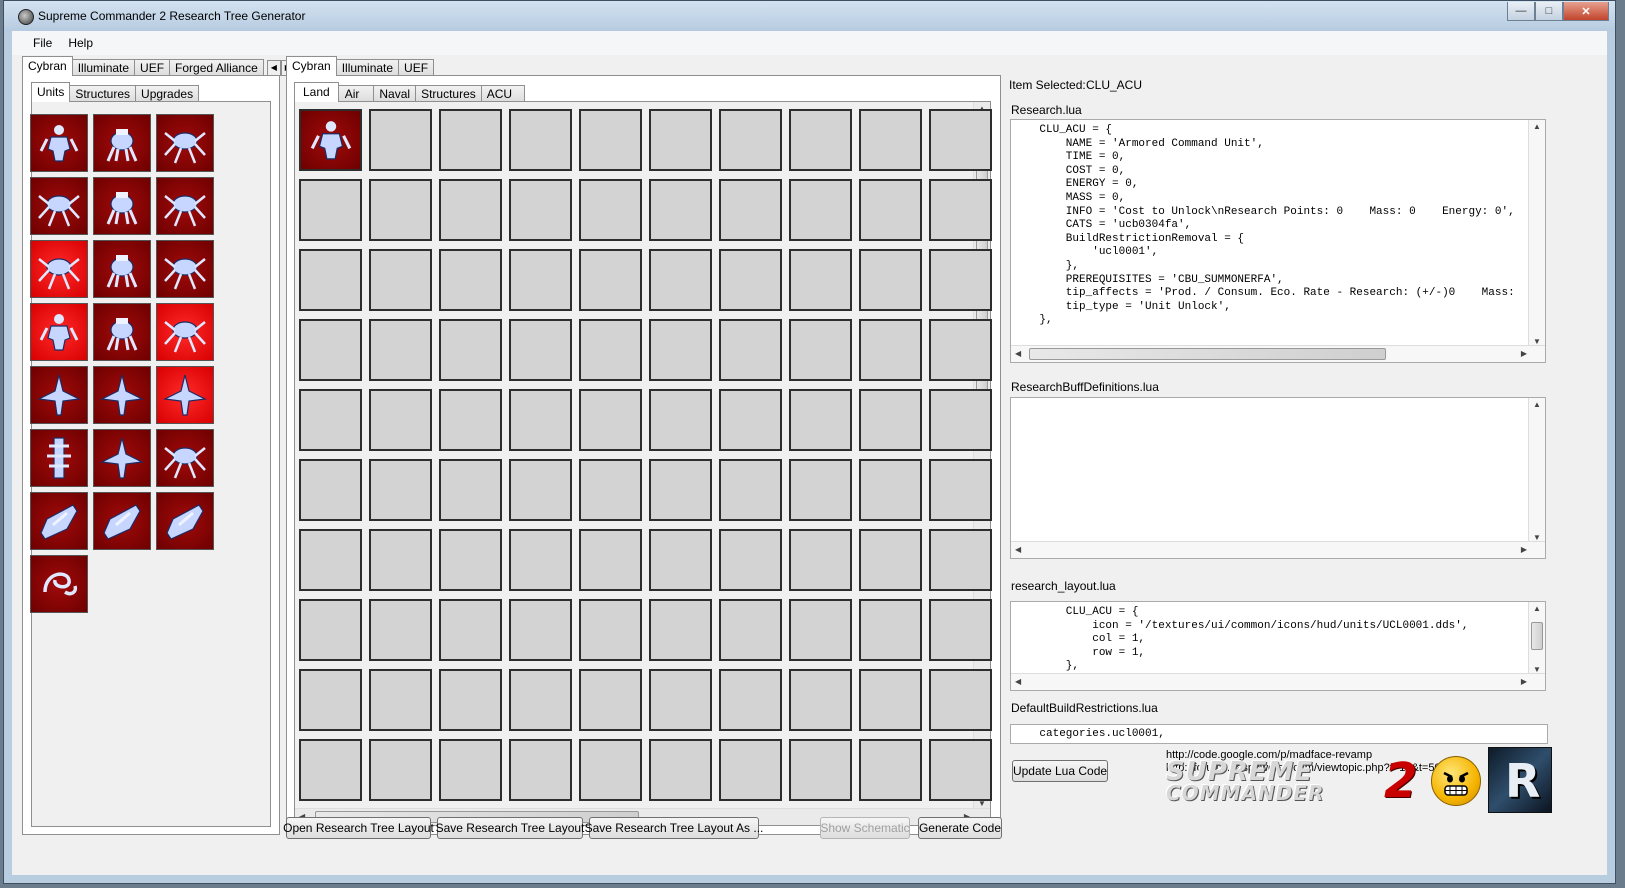  Describe the element at coordinates (1536, 234) in the screenshot. I see `research-vscroll: ▲ ▼` at that location.